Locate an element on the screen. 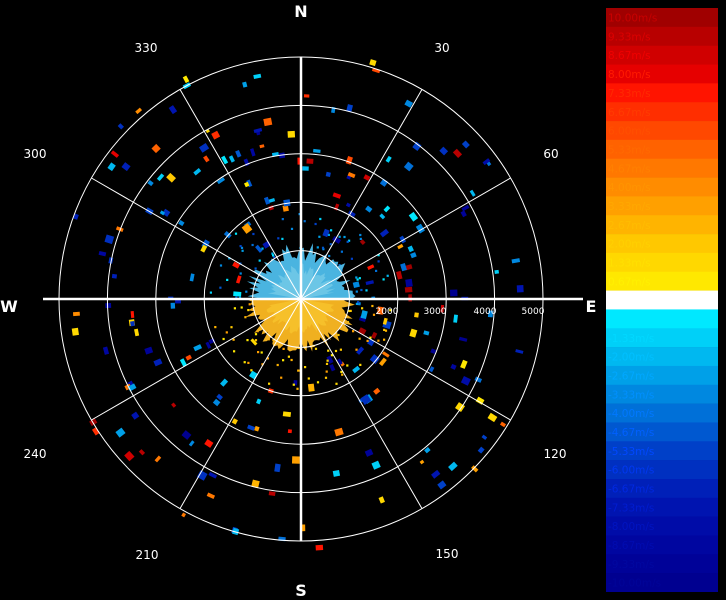  legend-label: -8.00m/s is located at coordinates (631, 527).